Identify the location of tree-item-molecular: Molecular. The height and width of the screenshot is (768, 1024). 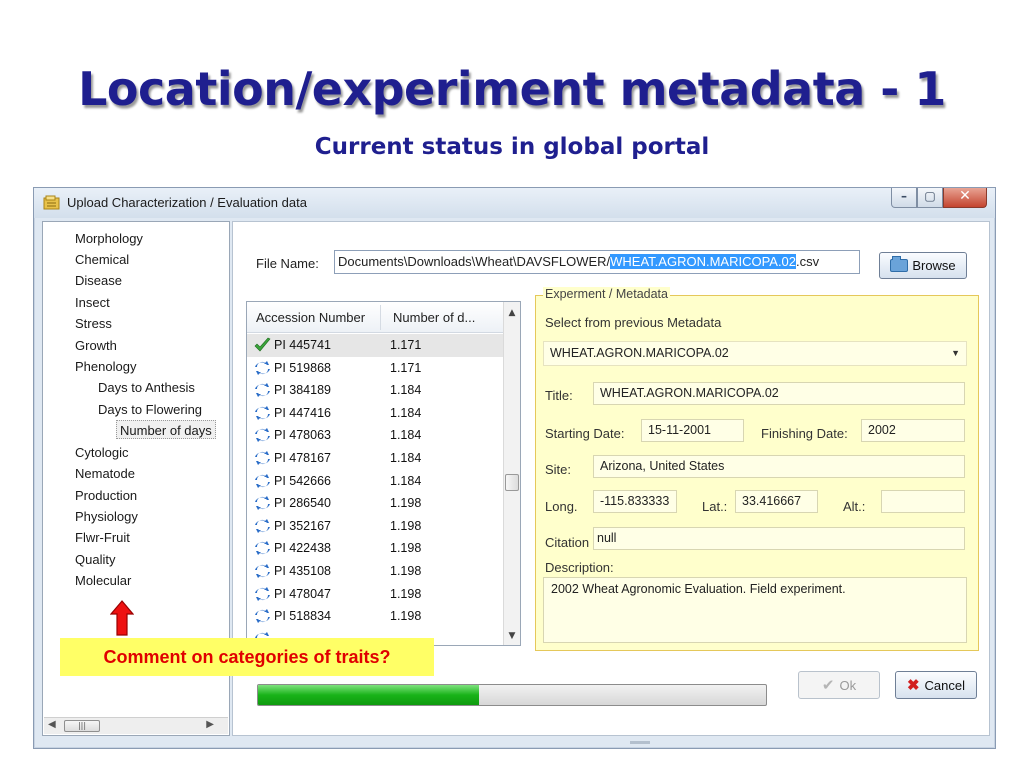
(103, 580).